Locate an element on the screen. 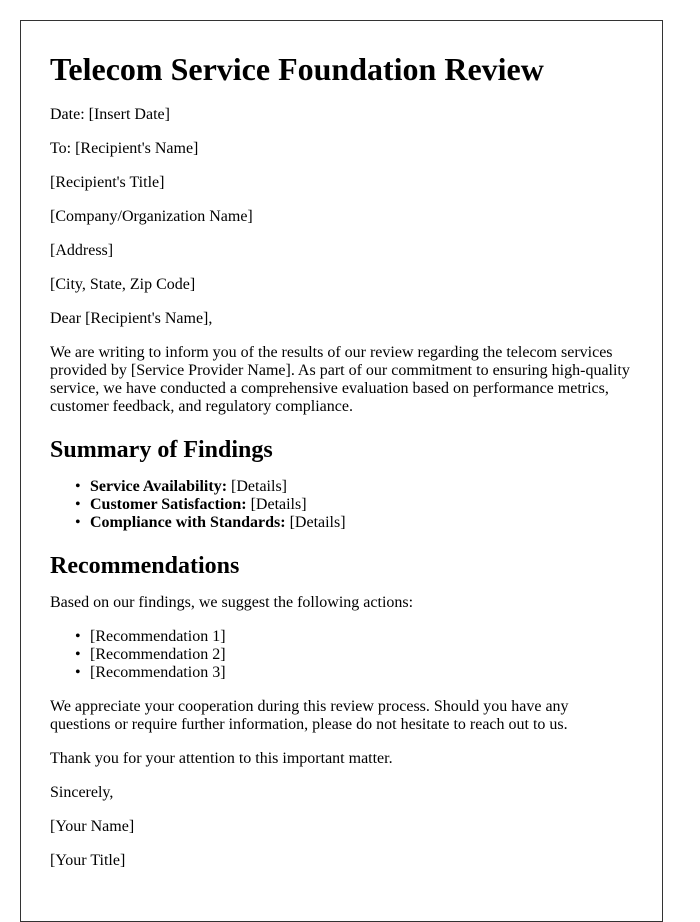 The height and width of the screenshot is (922, 700). city-state-zip-line: [City, State, Zip Code] is located at coordinates (123, 284).